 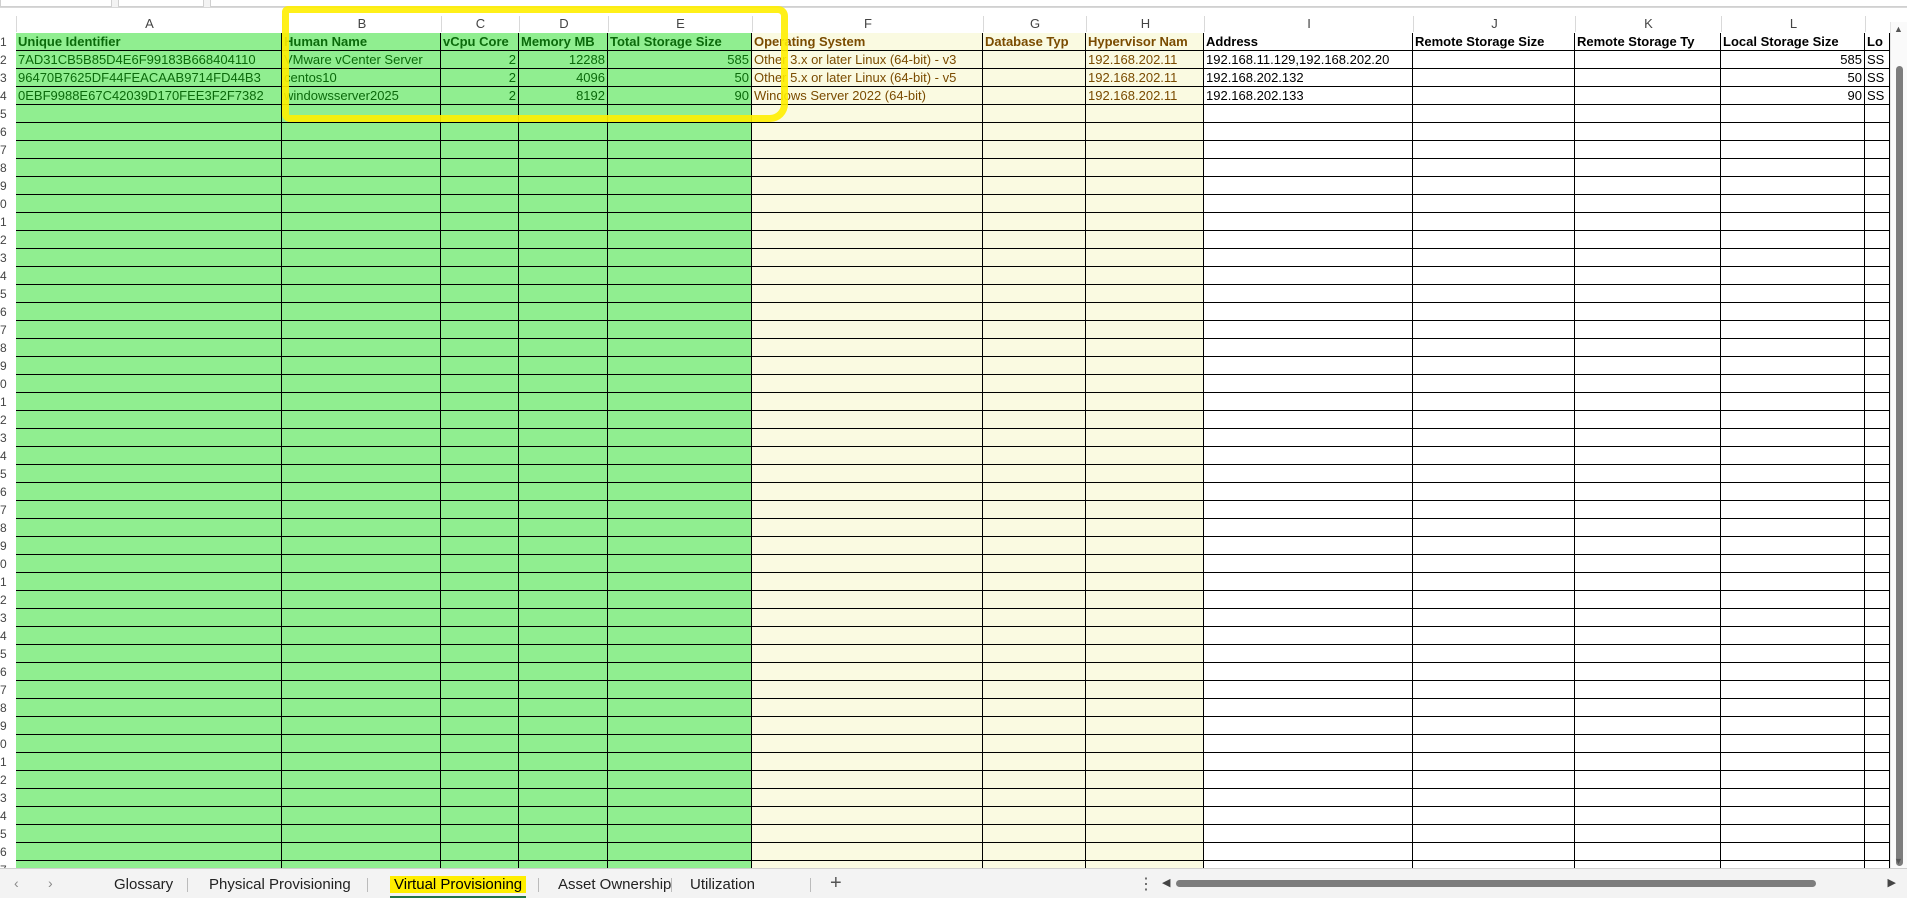 What do you see at coordinates (1034, 24) in the screenshot?
I see `column-header-g: G` at bounding box center [1034, 24].